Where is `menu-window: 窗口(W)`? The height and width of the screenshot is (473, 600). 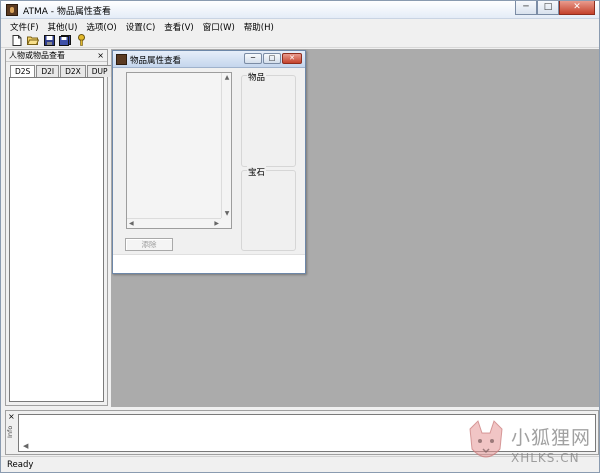
menu-window: 窗口(W) is located at coordinates (219, 26).